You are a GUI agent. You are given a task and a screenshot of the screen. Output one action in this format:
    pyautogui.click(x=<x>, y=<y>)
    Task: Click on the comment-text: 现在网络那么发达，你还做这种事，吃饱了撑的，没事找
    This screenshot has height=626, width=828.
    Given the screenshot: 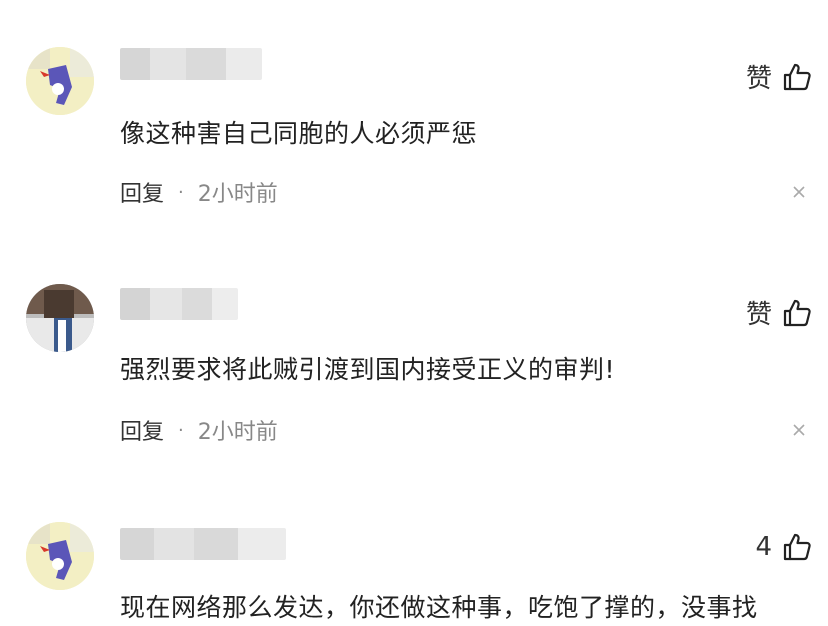 What is the action you would take?
    pyautogui.click(x=439, y=607)
    